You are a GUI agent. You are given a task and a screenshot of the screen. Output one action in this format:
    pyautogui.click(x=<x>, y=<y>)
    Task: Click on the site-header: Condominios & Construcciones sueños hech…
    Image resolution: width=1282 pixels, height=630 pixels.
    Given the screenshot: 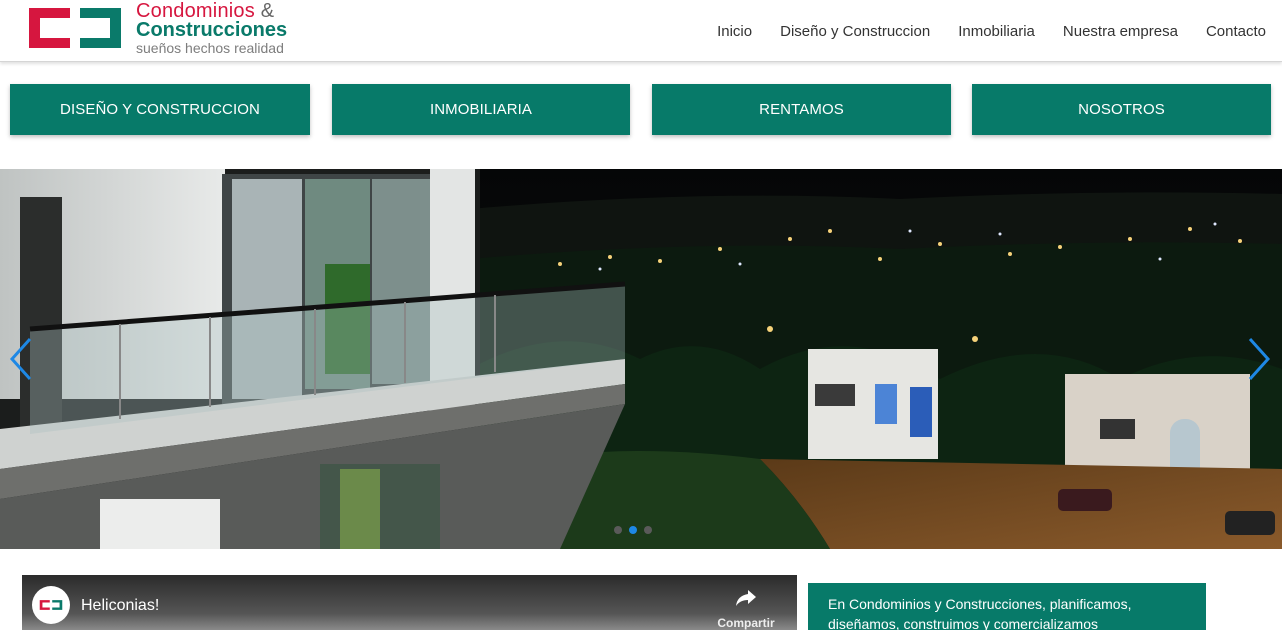 What is the action you would take?
    pyautogui.click(x=641, y=31)
    